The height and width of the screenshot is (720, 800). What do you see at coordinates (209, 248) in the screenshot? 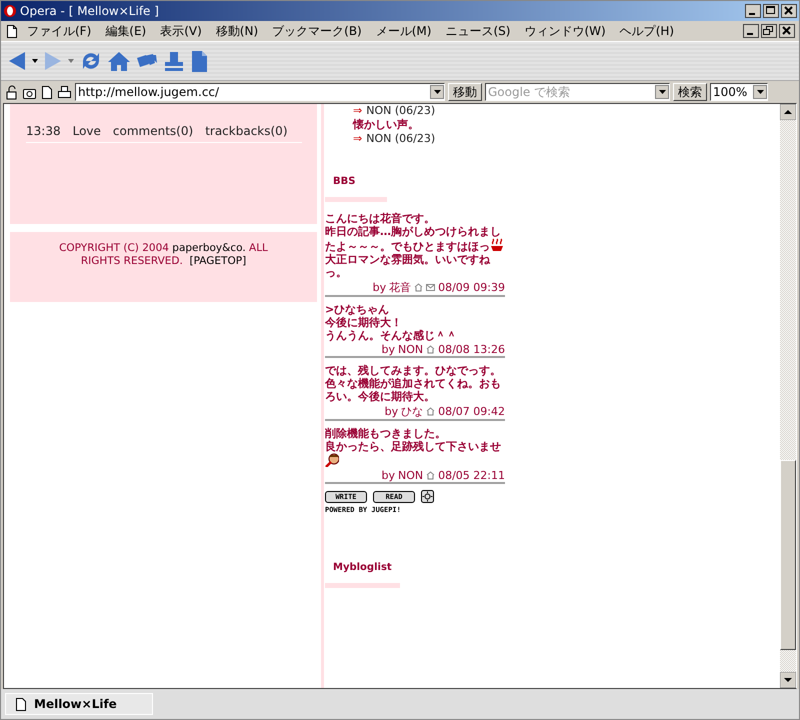
I see `company-link: paperboy&co.` at bounding box center [209, 248].